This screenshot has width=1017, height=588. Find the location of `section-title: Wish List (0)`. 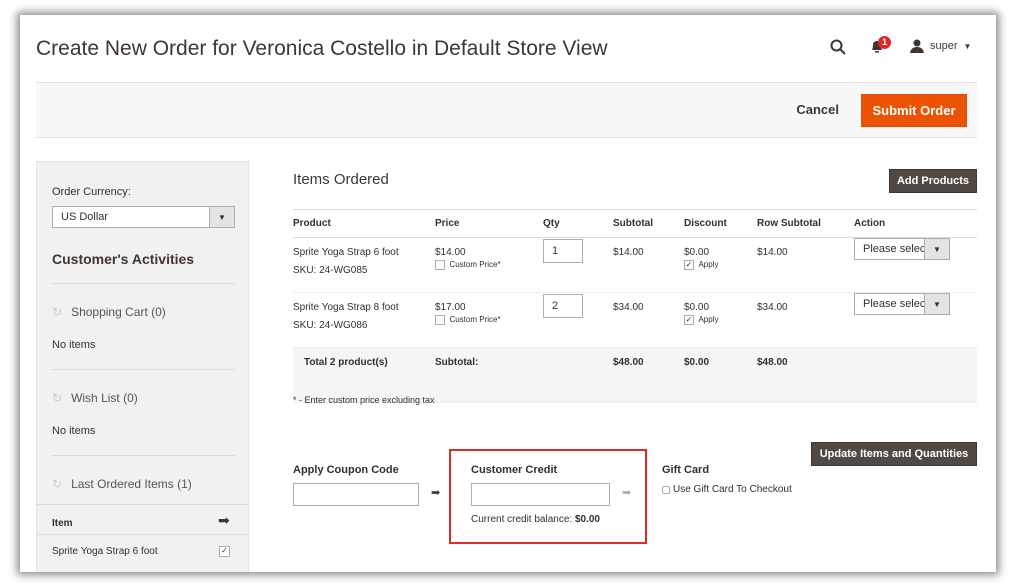

section-title: Wish List (0) is located at coordinates (104, 398).